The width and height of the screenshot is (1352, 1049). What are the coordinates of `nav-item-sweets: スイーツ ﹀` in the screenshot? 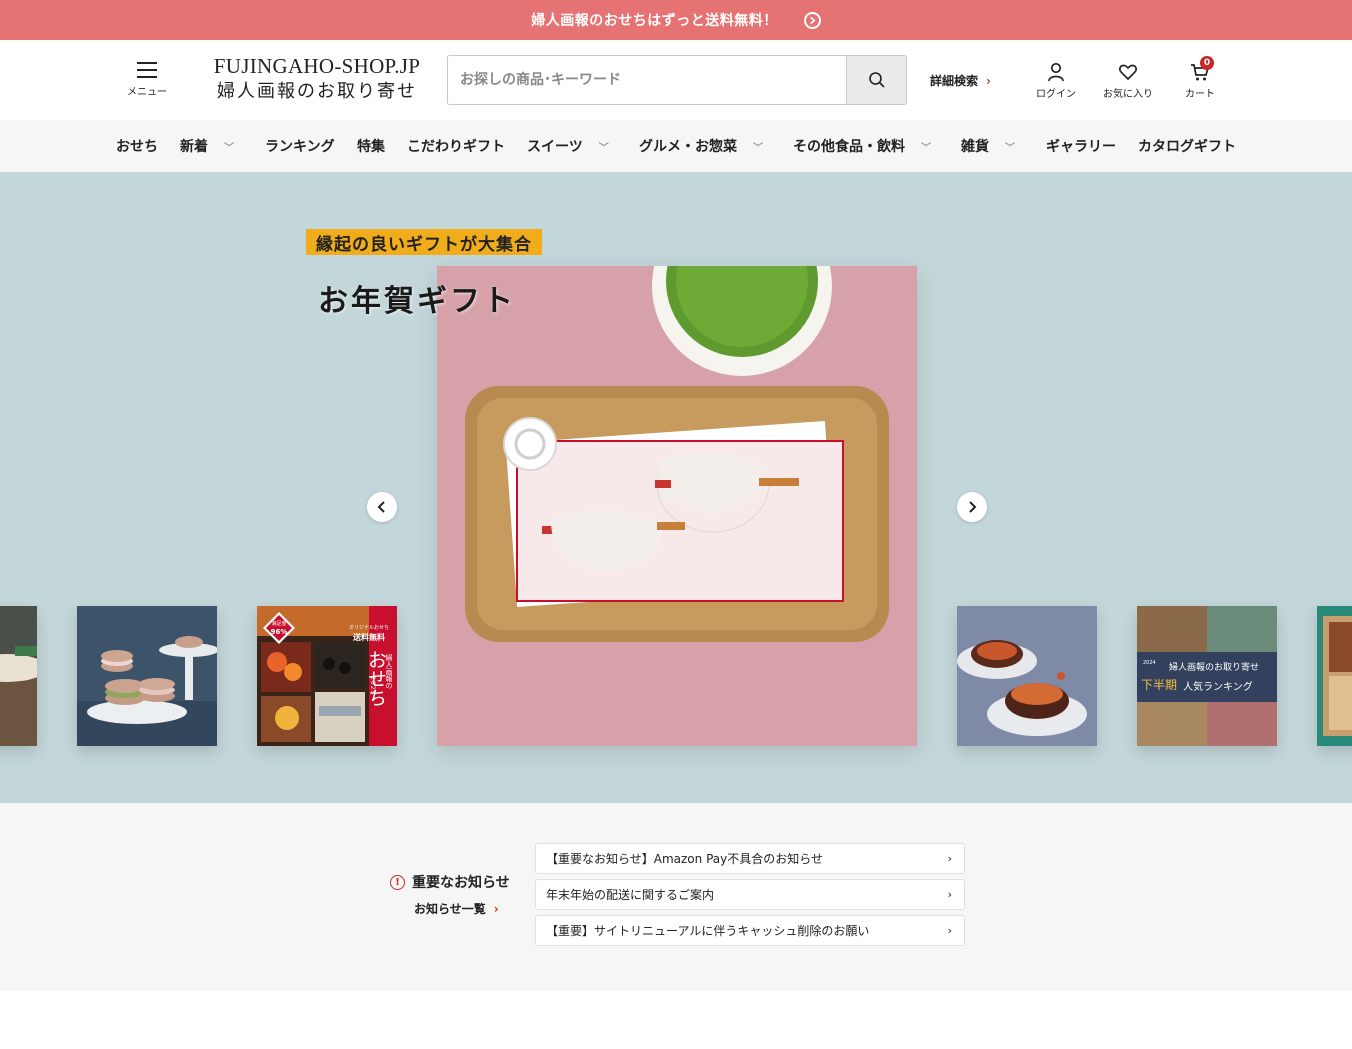 It's located at (568, 146).